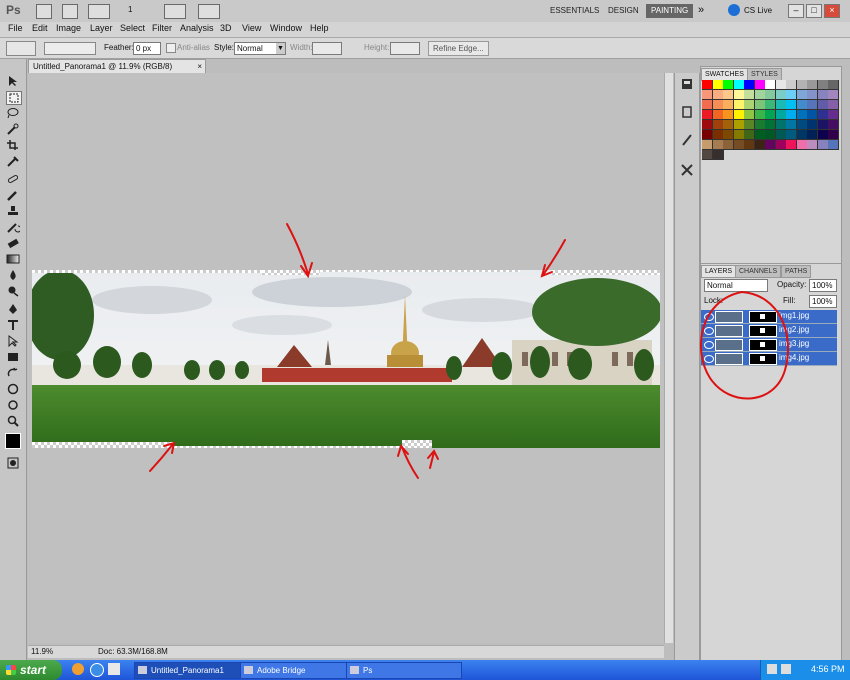 This screenshot has width=850, height=680. Describe the element at coordinates (187, 670) in the screenshot. I see `taskbar-label-document: Untitled_Panorama1` at that location.